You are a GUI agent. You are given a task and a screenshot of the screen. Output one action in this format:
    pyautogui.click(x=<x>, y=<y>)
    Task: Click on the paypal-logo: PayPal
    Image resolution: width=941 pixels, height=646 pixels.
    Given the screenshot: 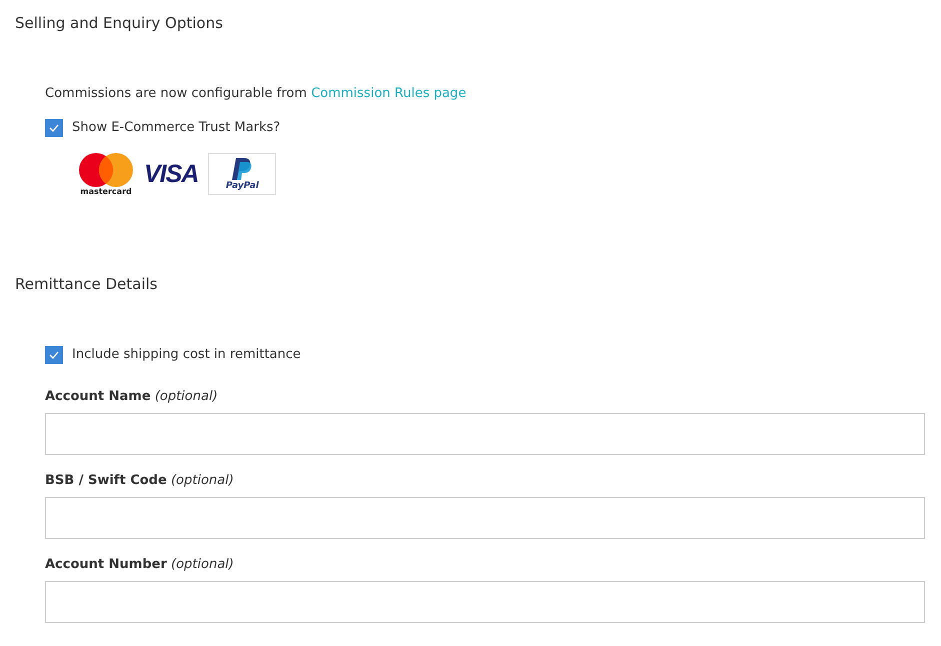 What is the action you would take?
    pyautogui.click(x=242, y=174)
    